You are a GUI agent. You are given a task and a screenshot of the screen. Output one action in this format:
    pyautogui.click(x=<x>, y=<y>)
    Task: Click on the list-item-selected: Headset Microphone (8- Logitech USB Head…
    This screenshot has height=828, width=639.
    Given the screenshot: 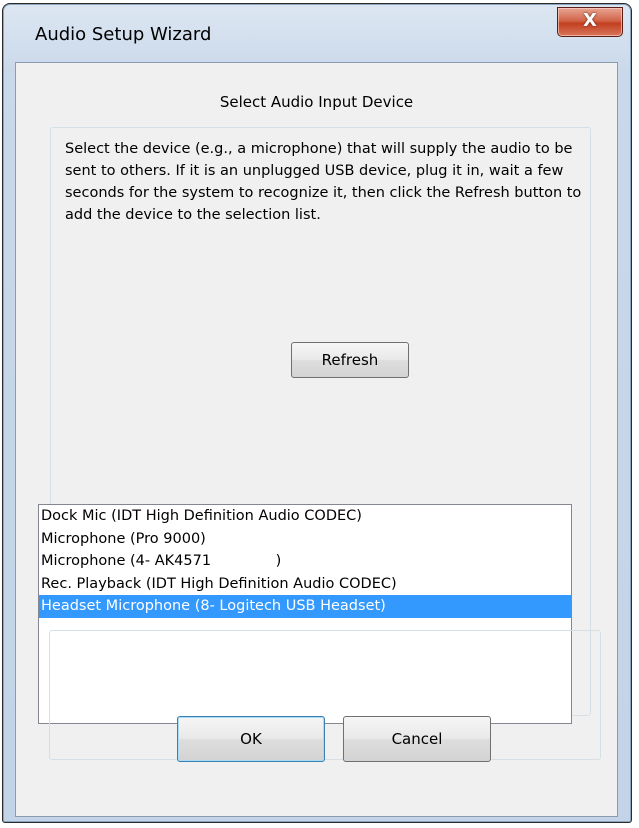 What is the action you would take?
    pyautogui.click(x=305, y=606)
    